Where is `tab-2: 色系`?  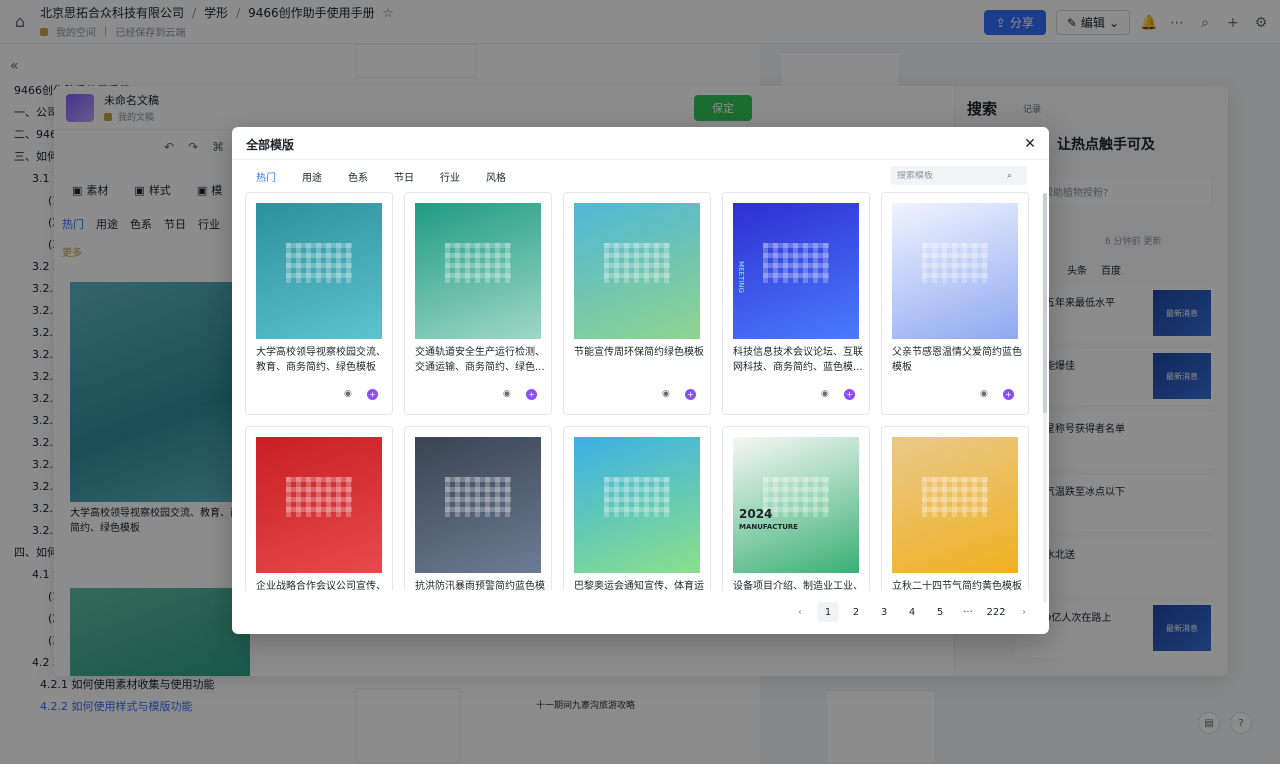
tab-2: 色系 is located at coordinates (358, 176).